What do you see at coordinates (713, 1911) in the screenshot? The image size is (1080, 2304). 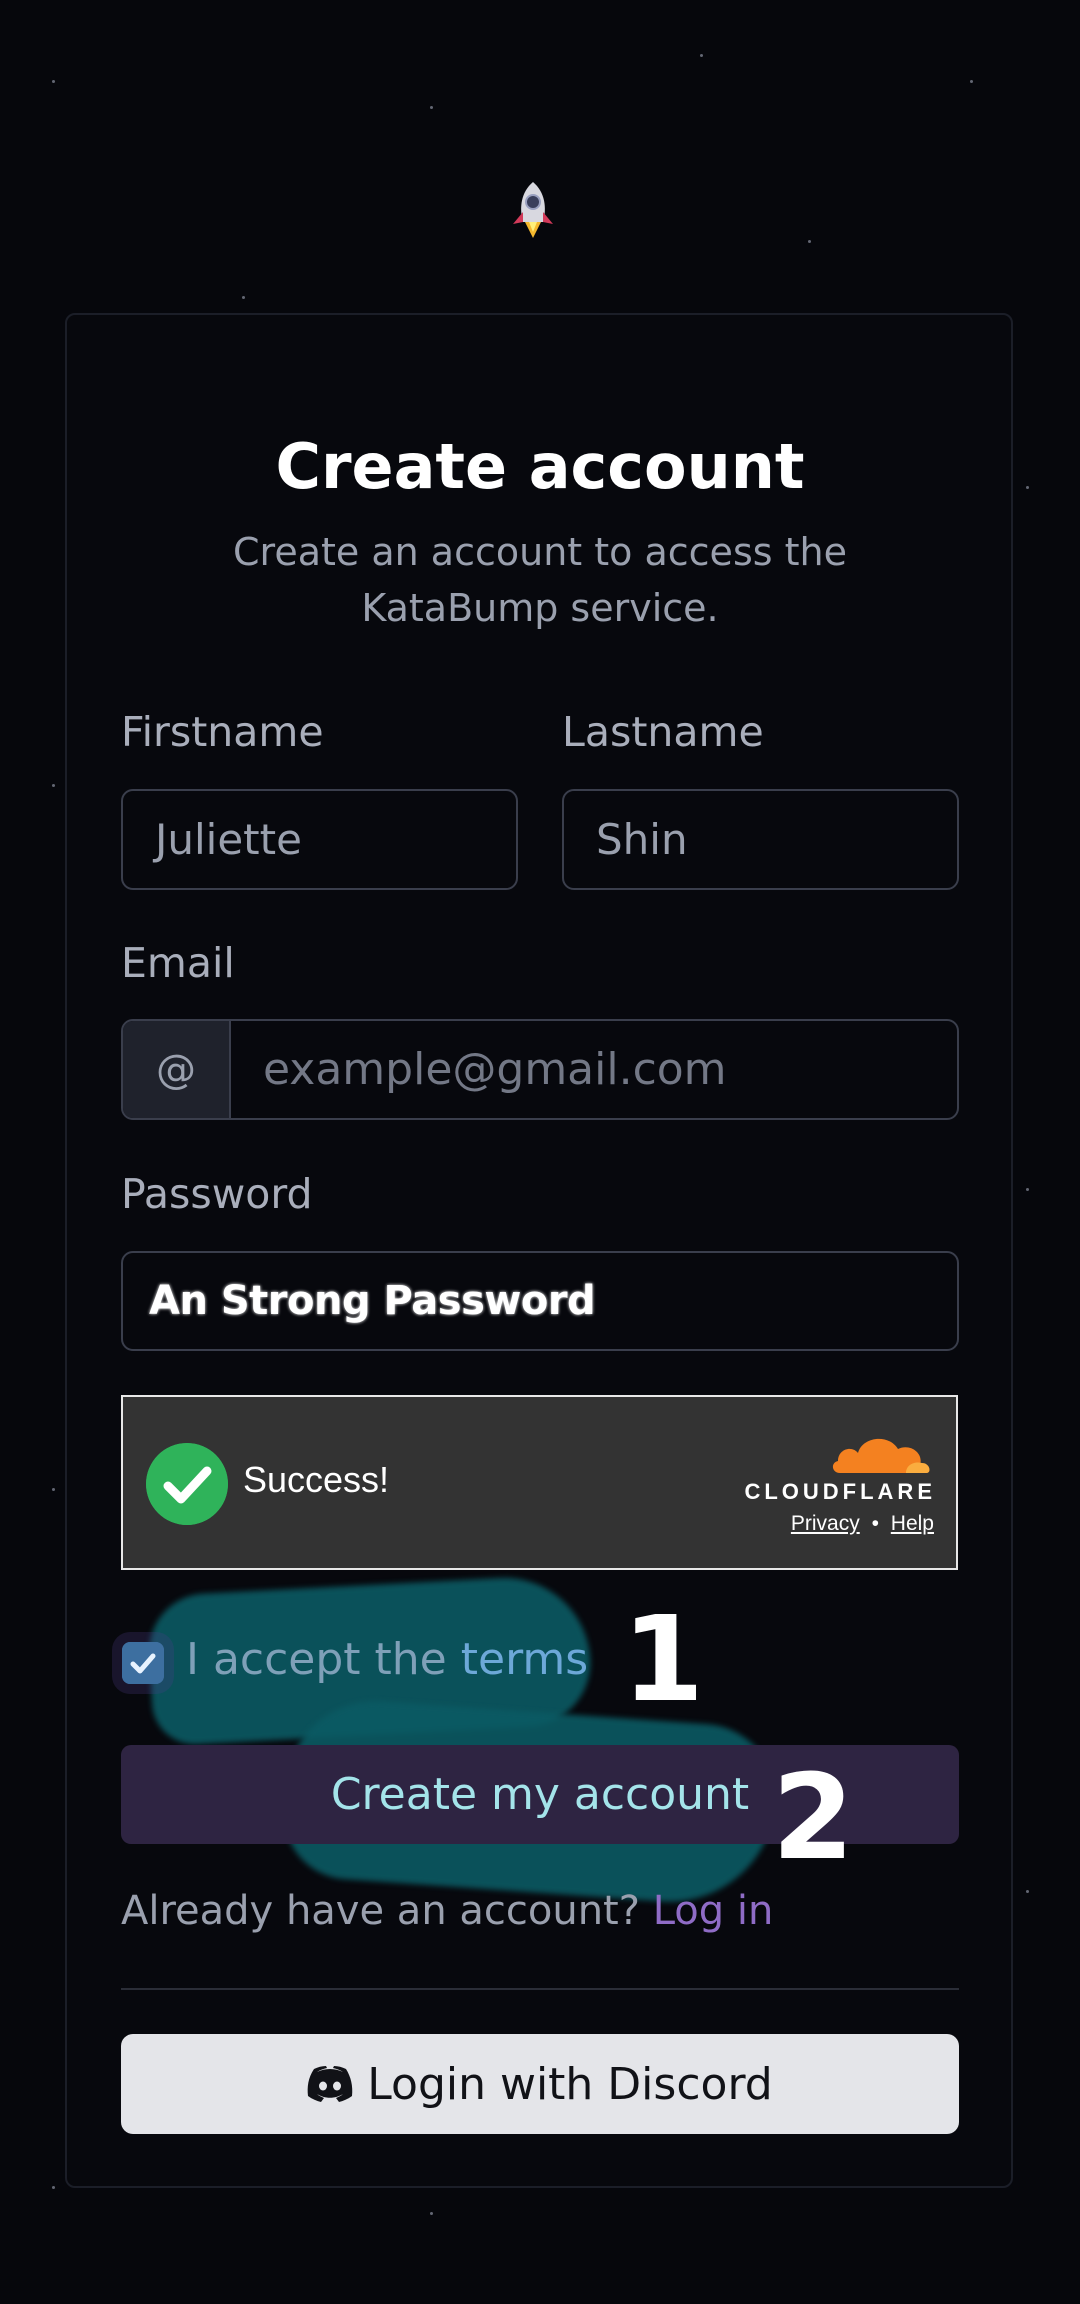 I see `login-link: Log in` at bounding box center [713, 1911].